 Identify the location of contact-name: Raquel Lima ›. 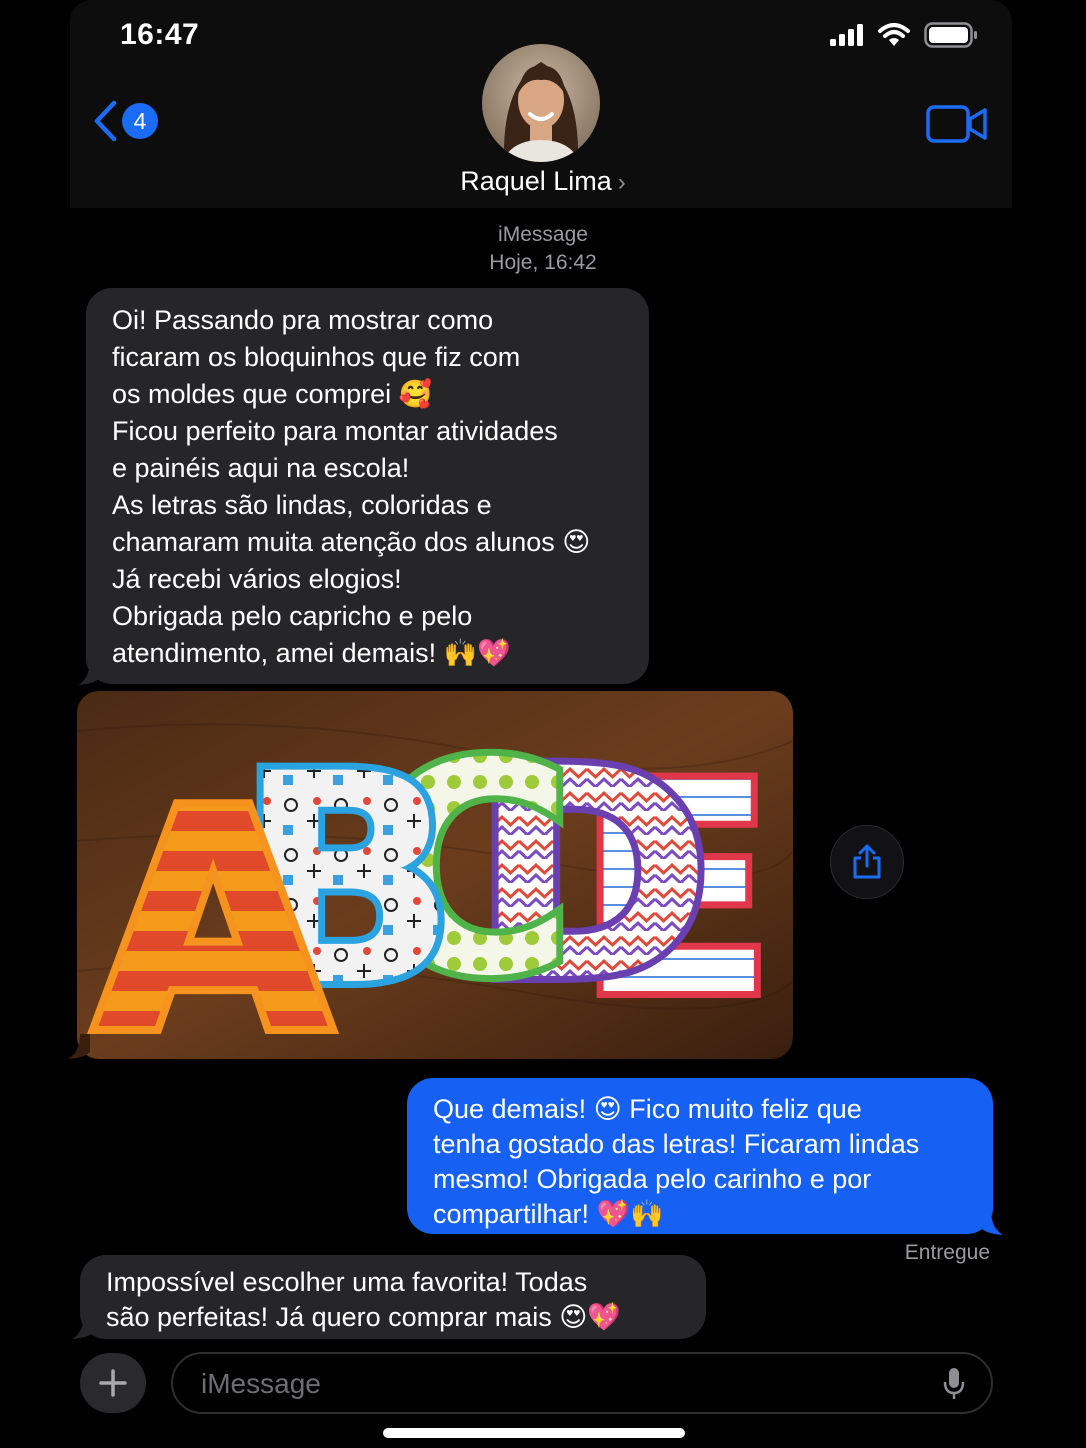
(543, 181).